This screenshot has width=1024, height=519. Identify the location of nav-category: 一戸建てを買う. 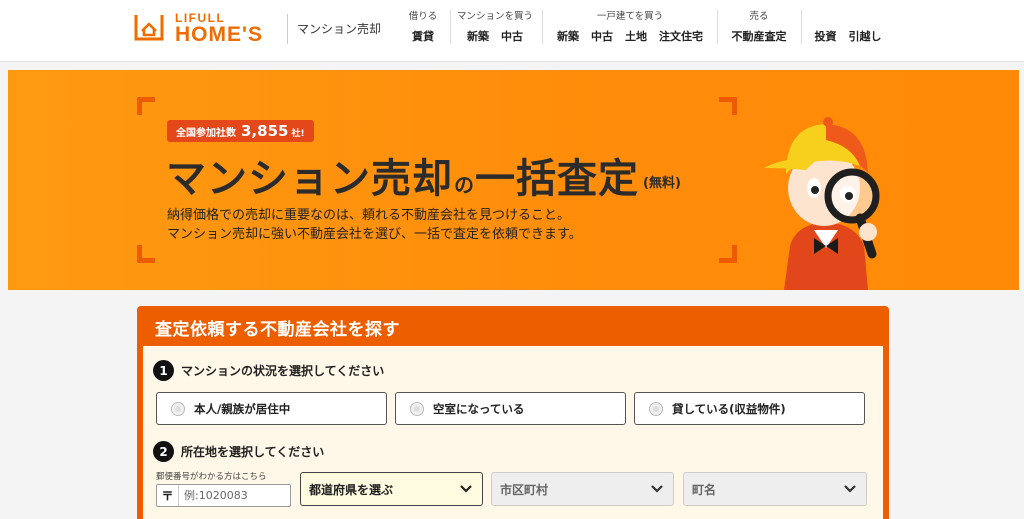
(630, 16).